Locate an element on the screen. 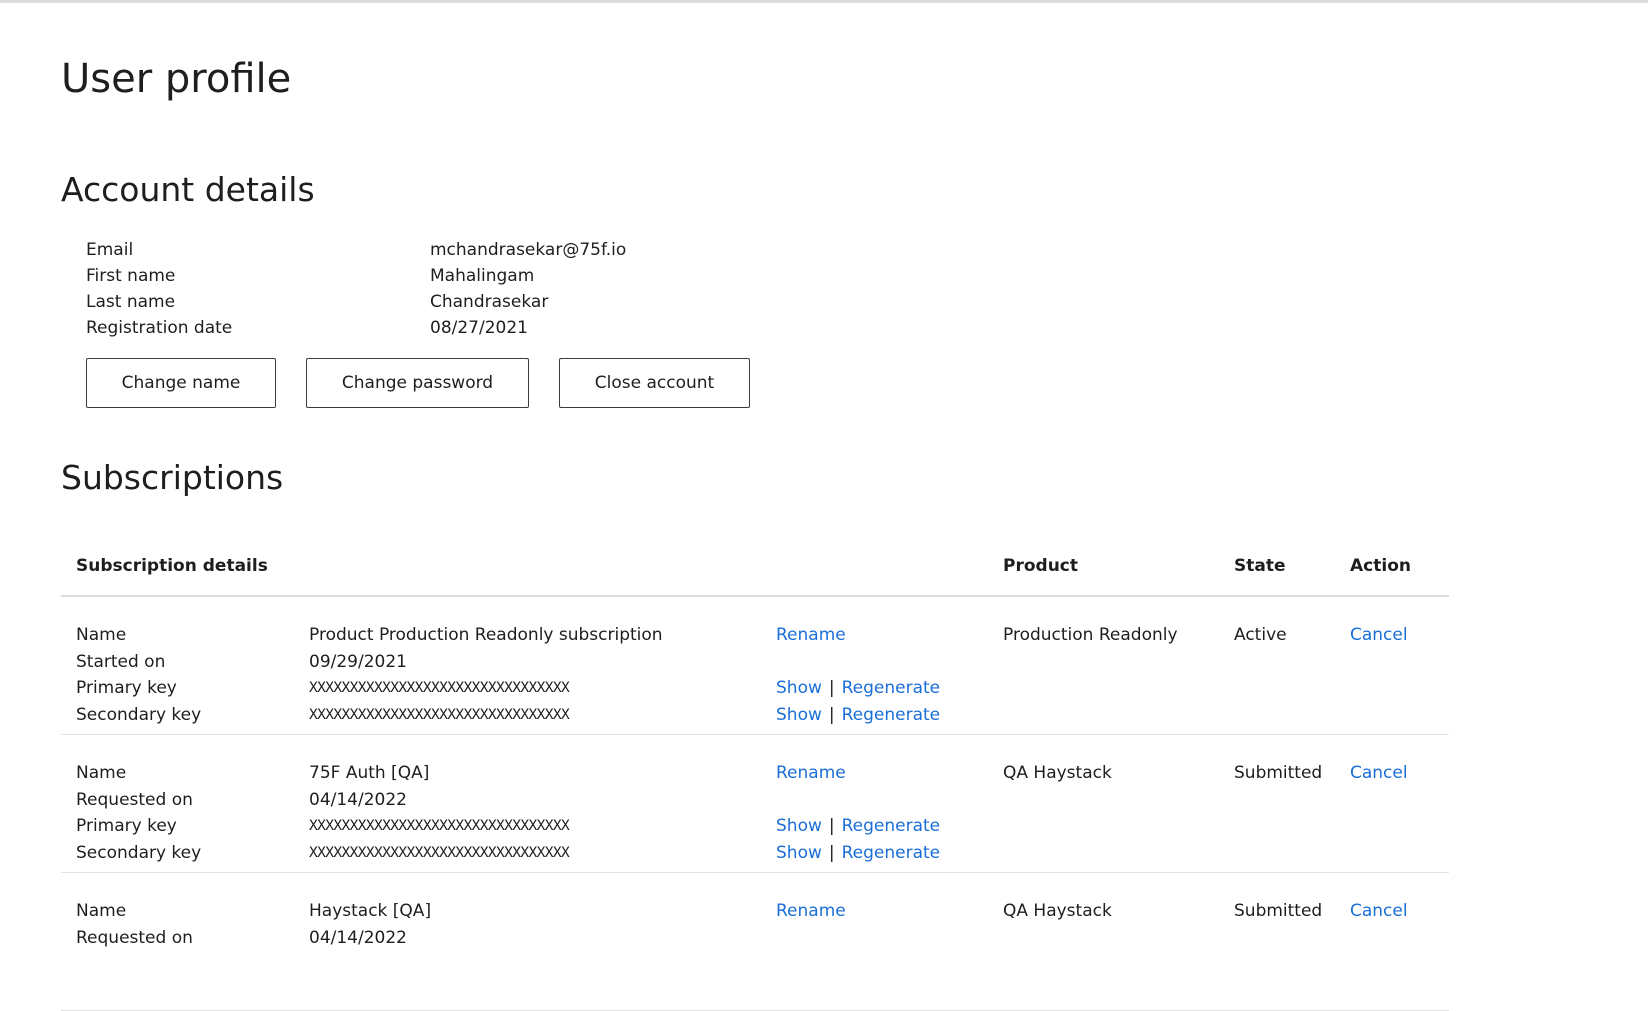 The height and width of the screenshot is (1011, 1648). row-values: Haystack [QA] 04/14/2022 is located at coordinates (370, 924).